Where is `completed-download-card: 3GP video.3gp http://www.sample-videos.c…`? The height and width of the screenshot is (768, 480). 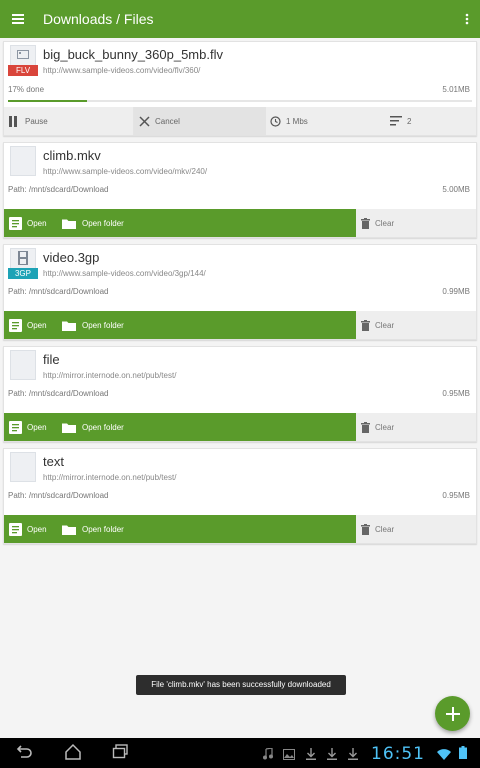 completed-download-card: 3GP video.3gp http://www.sample-videos.c… is located at coordinates (240, 292).